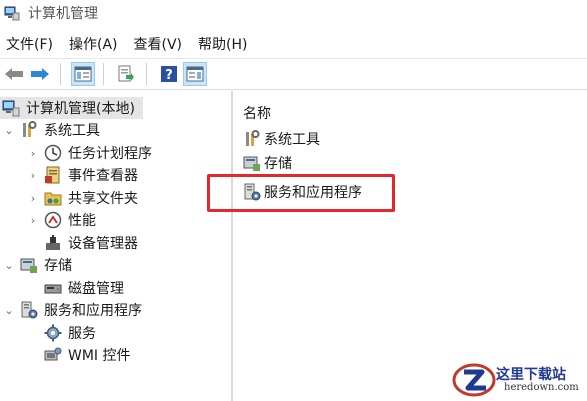  What do you see at coordinates (103, 199) in the screenshot?
I see `tree-item-label: 共享文件夹` at bounding box center [103, 199].